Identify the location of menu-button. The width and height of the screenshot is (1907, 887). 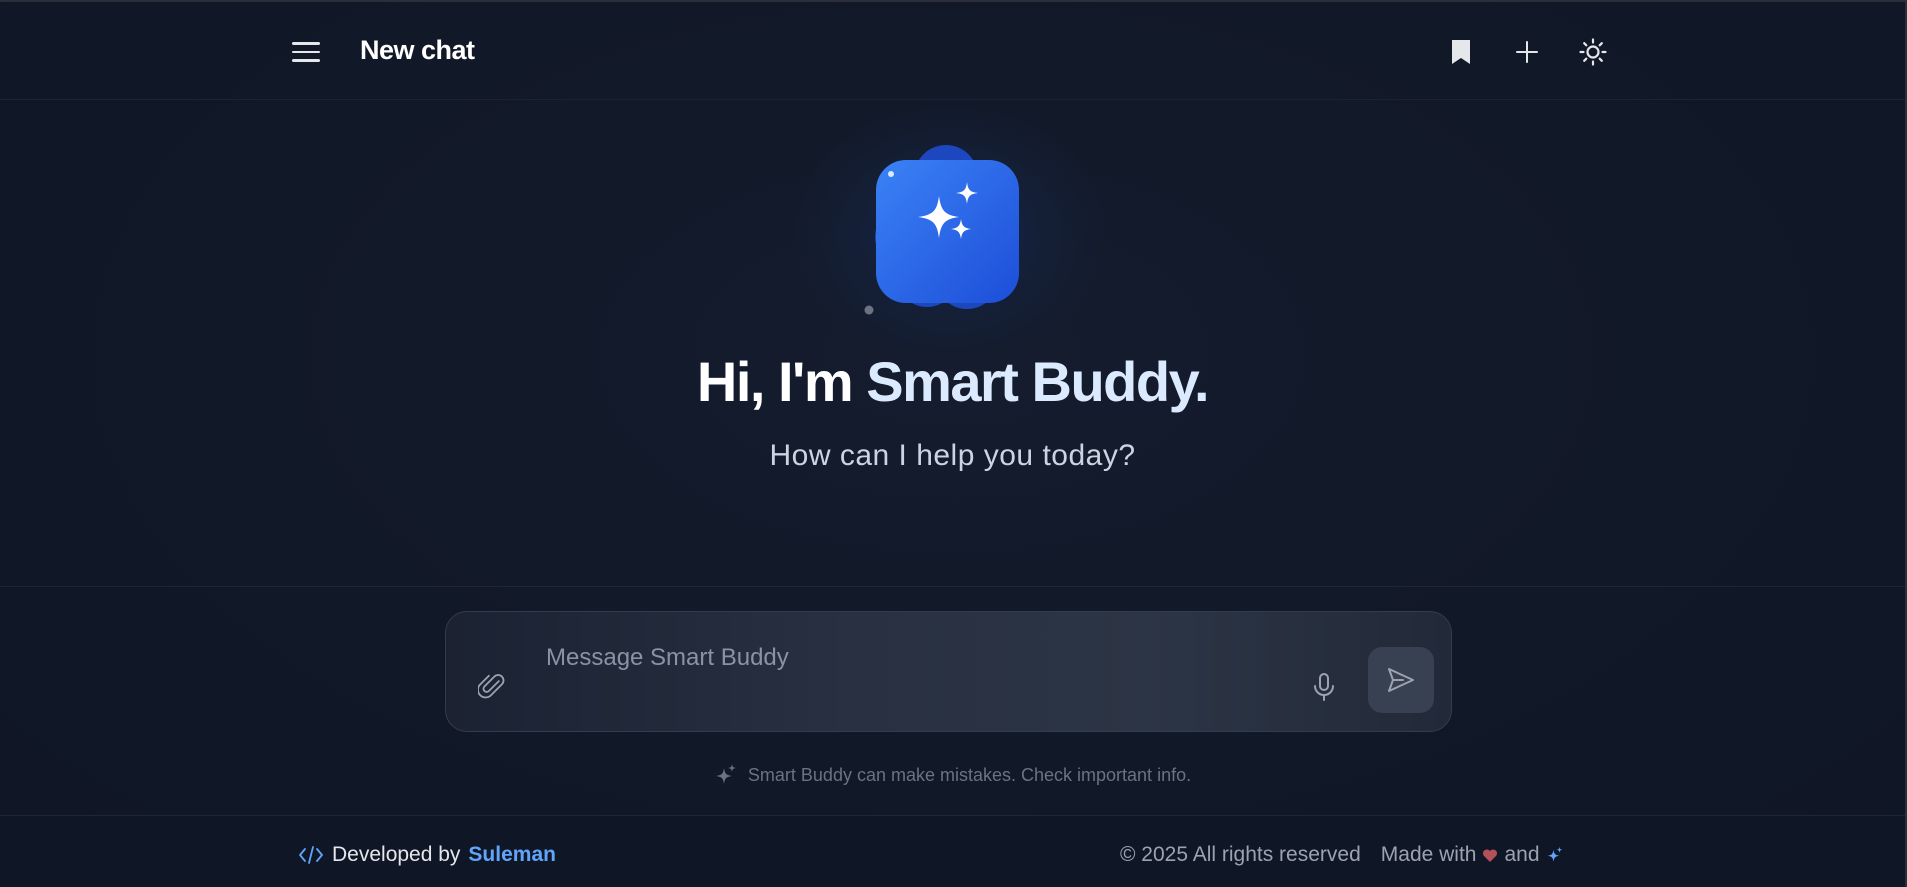
(306, 52).